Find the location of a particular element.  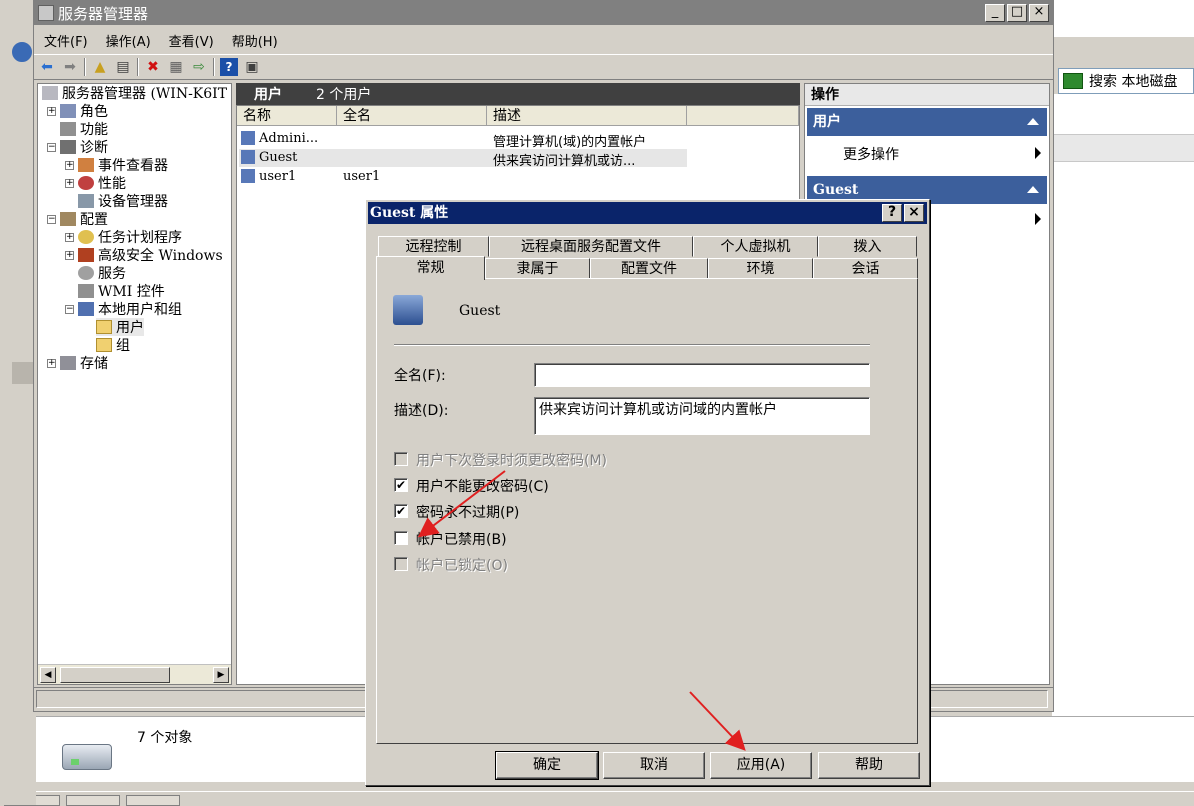

column-header-empty is located at coordinates (743, 116).